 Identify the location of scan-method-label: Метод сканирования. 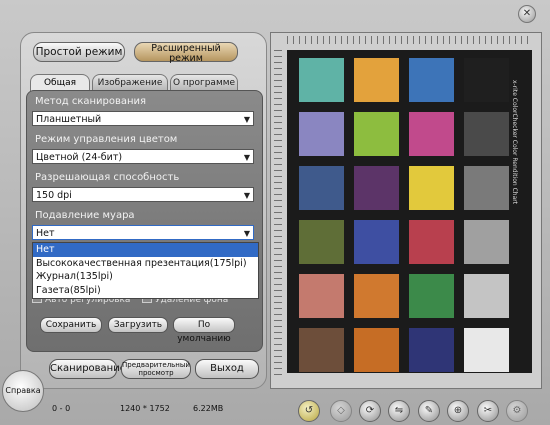
(91, 101).